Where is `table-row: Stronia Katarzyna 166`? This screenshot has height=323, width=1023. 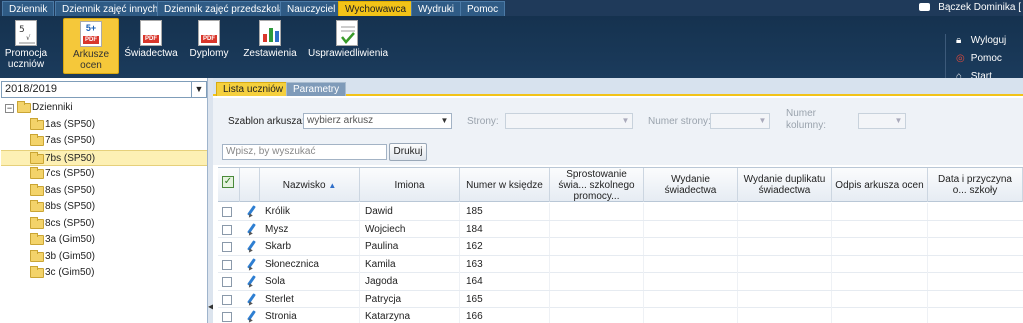
table-row: Stronia Katarzyna 166 is located at coordinates (620, 315).